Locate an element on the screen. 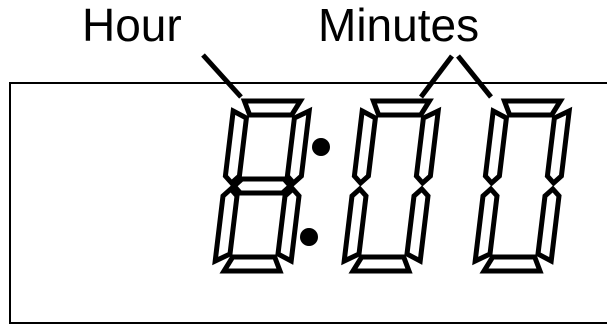 The height and width of the screenshot is (327, 607). minutes-leader-line-left is located at coordinates (436, 76).